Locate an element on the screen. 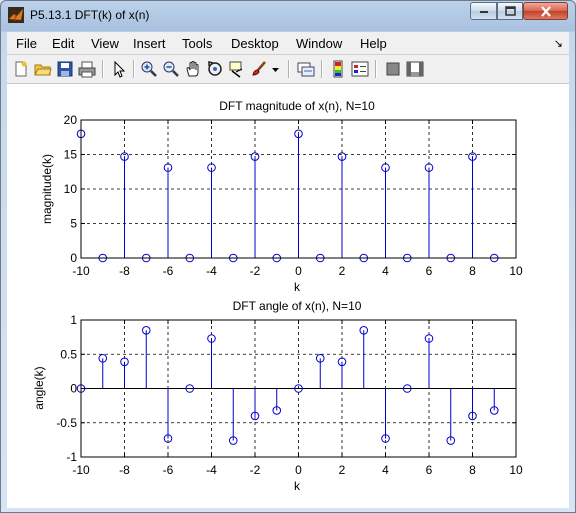  matlab-logo-icon is located at coordinates (16, 15).